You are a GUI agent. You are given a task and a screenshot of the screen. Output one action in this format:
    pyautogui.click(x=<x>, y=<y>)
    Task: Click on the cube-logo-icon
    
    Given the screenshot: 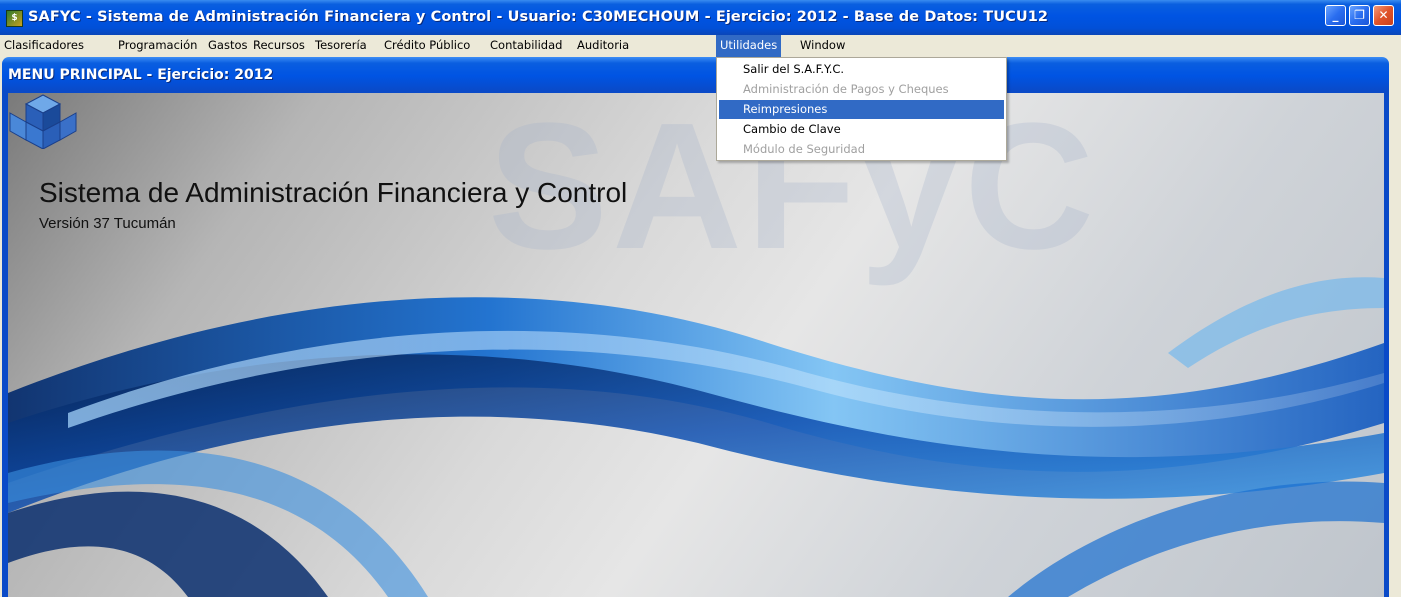 What is the action you would take?
    pyautogui.click(x=43, y=121)
    